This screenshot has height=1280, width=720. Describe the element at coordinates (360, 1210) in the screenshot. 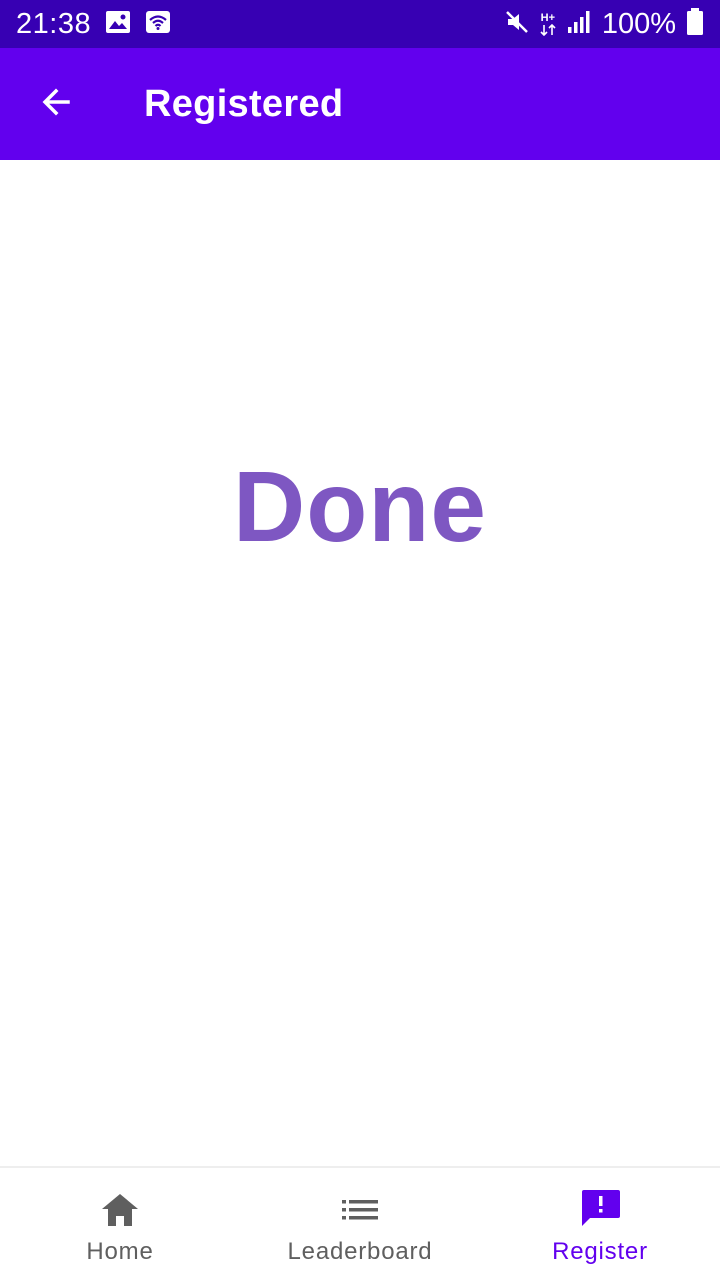

I see `list-icon` at that location.